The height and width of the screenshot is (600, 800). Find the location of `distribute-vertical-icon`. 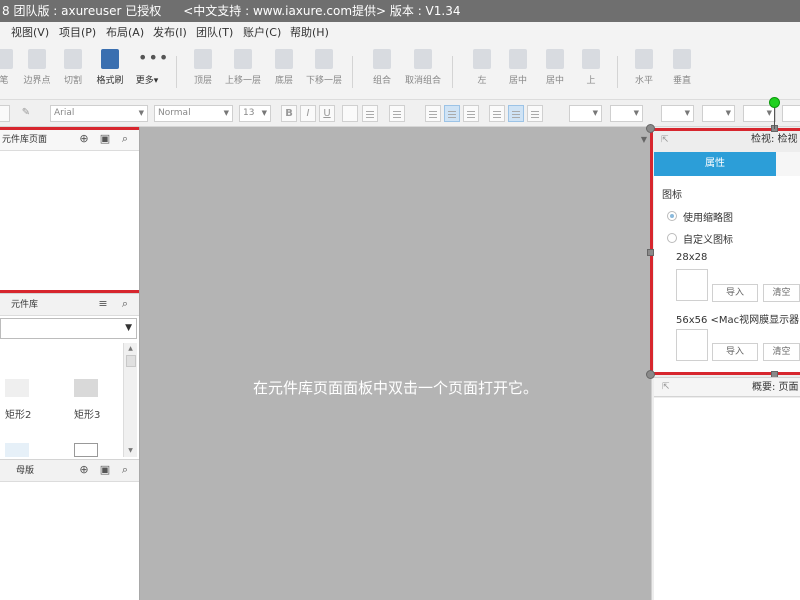

distribute-vertical-icon is located at coordinates (682, 59).